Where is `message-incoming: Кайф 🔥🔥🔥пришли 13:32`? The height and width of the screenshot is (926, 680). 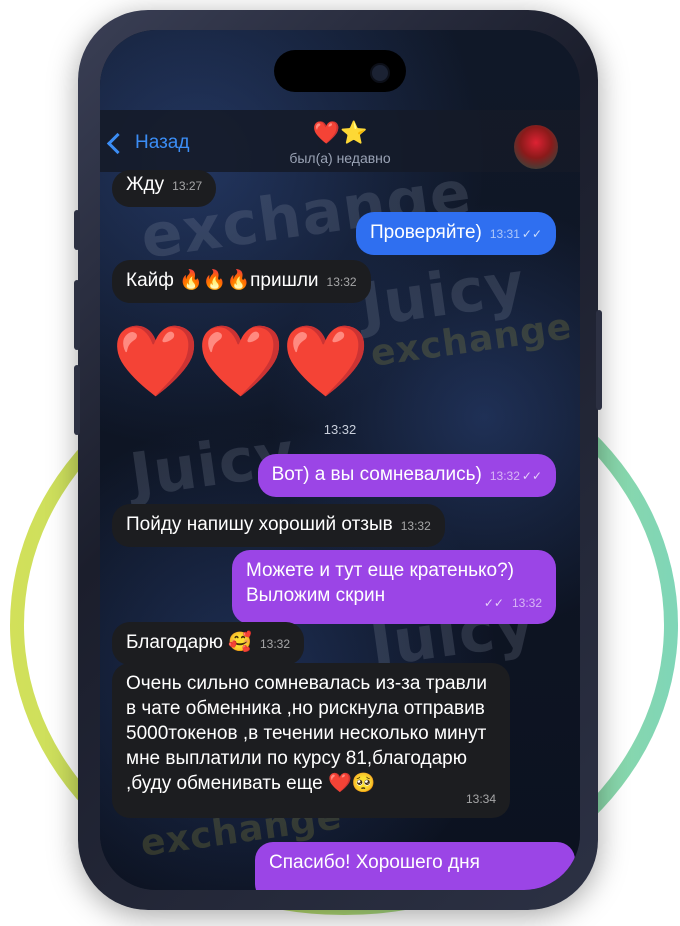
message-incoming: Кайф 🔥🔥🔥пришли 13:32 is located at coordinates (241, 281).